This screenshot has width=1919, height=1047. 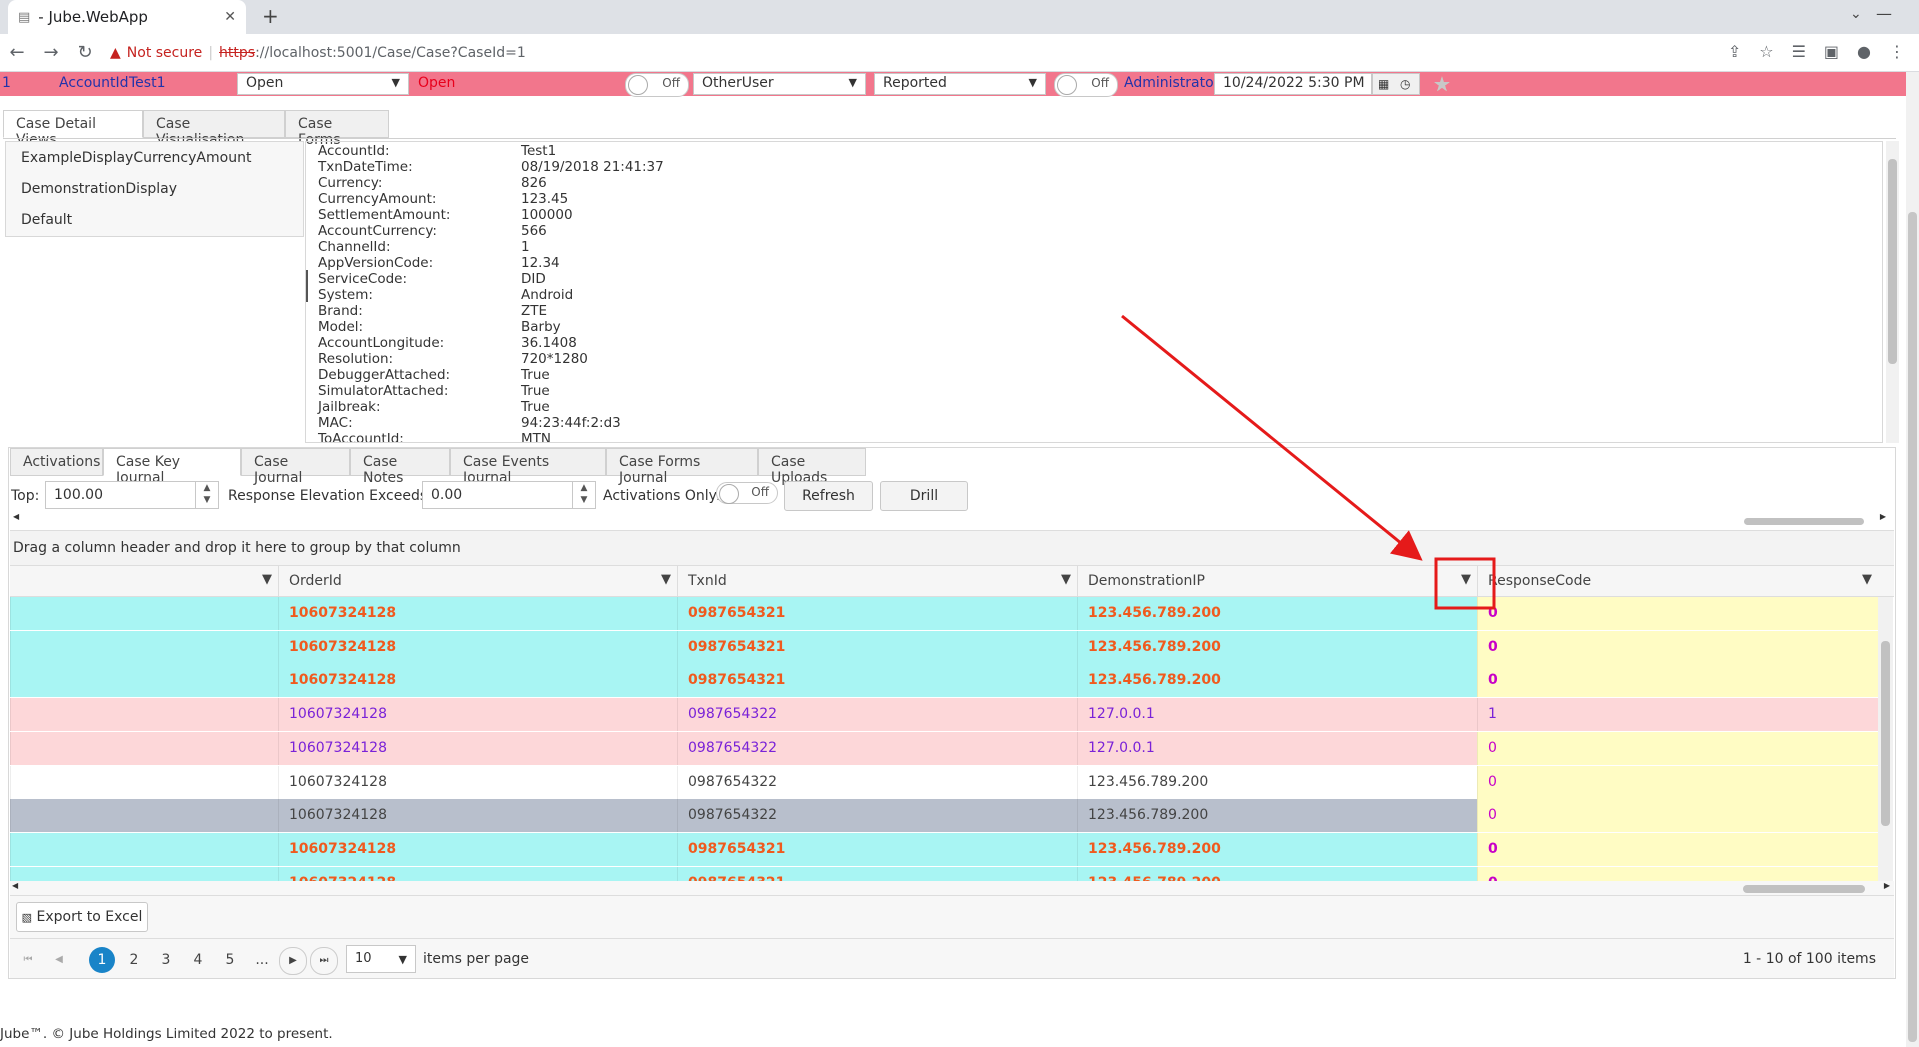 I want to click on toolbar-hscrollbar: ◀ ▶, so click(x=948, y=519).